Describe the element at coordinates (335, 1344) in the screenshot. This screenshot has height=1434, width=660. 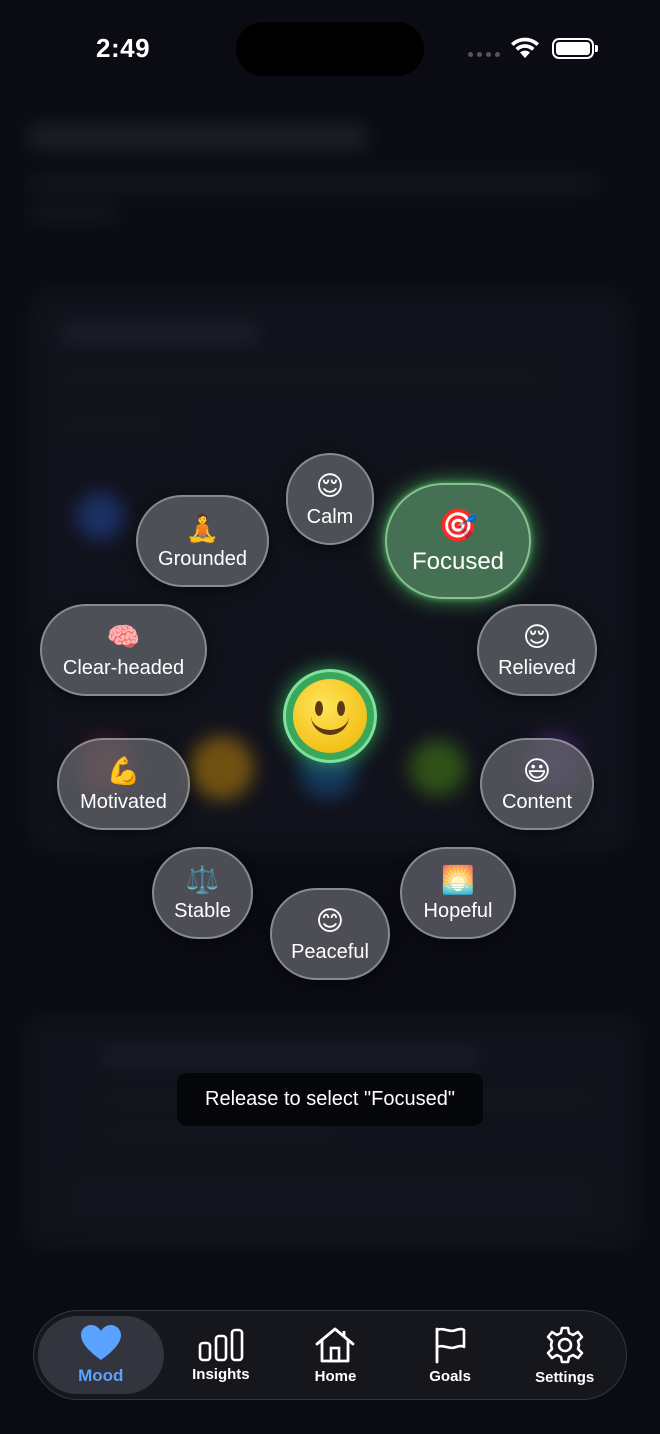
I see `house-icon` at that location.